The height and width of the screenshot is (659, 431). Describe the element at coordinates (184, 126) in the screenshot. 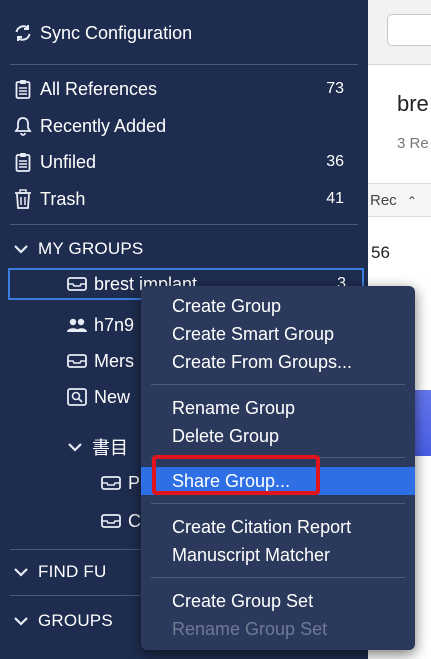

I see `sidebar-item-recently-added: Recently Added` at that location.